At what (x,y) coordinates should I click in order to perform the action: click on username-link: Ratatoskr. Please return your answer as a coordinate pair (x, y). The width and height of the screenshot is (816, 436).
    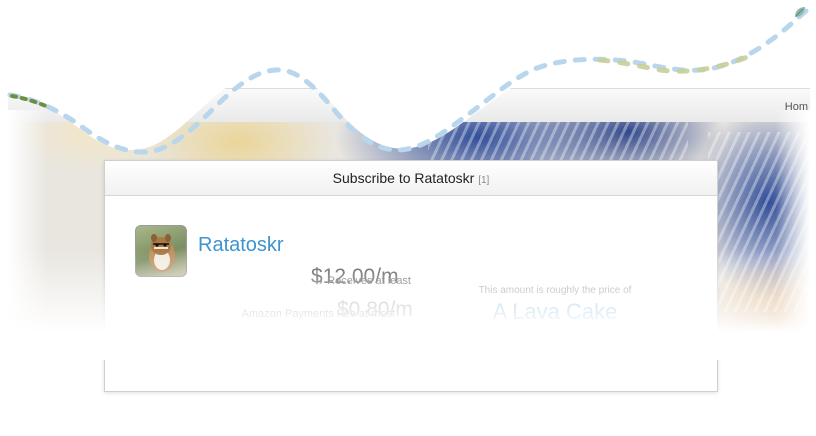
    Looking at the image, I should click on (241, 245).